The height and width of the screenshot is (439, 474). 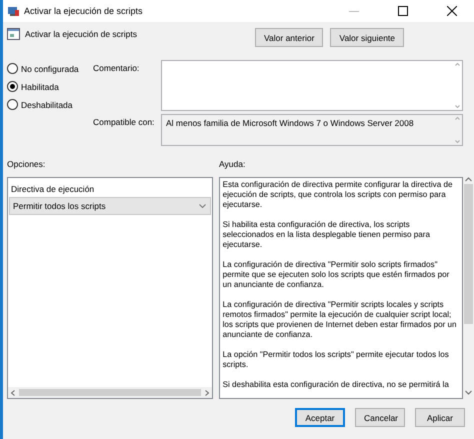 I want to click on settings-page-icon, so click(x=13, y=34).